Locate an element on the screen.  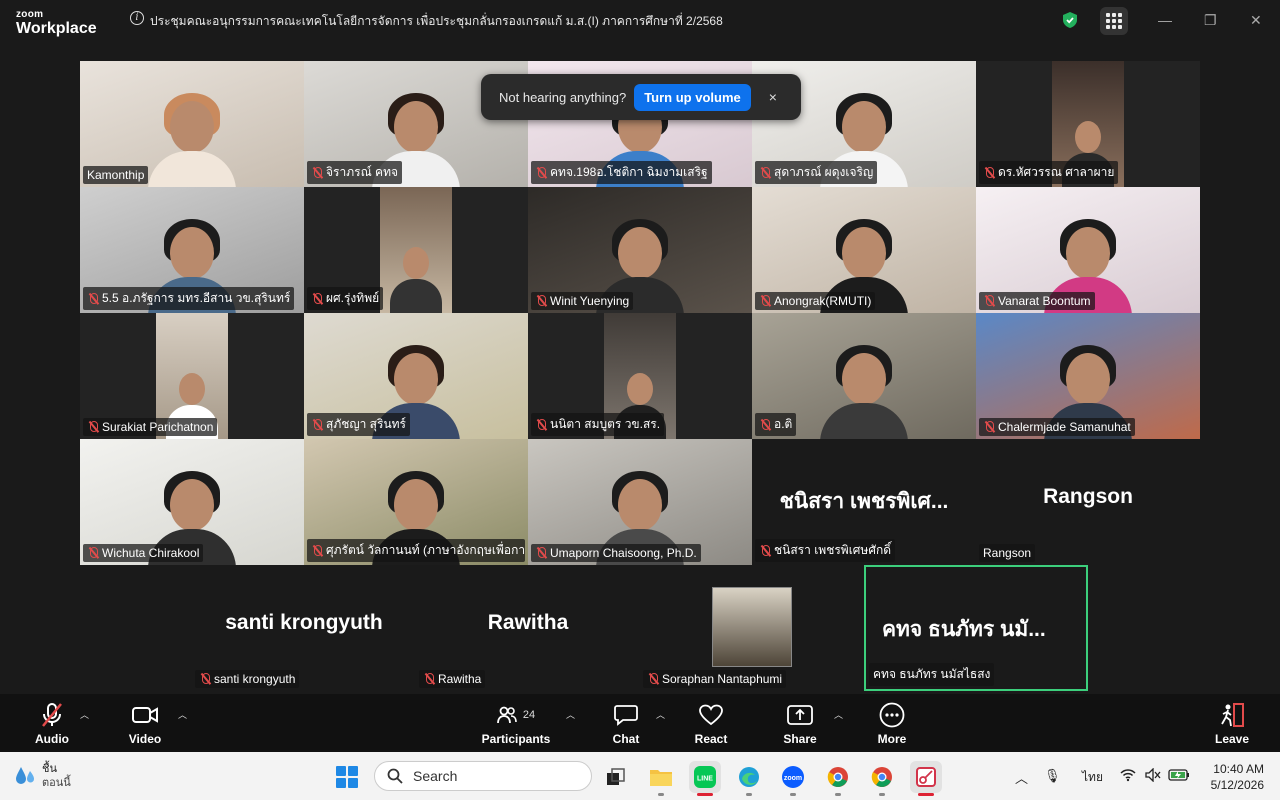
video-tile: Kamonthip is located at coordinates (192, 124).